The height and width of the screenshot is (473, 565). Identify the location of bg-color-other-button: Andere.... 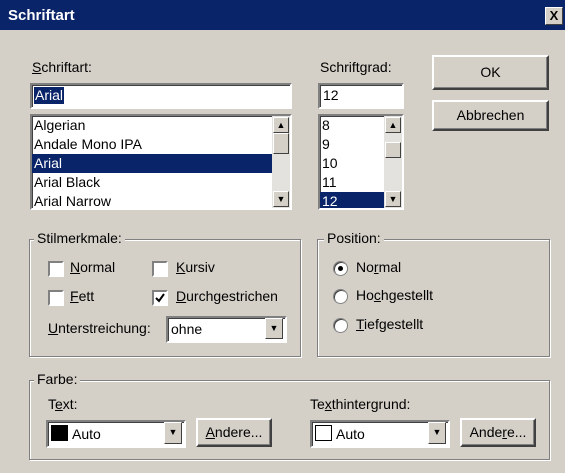
(498, 432).